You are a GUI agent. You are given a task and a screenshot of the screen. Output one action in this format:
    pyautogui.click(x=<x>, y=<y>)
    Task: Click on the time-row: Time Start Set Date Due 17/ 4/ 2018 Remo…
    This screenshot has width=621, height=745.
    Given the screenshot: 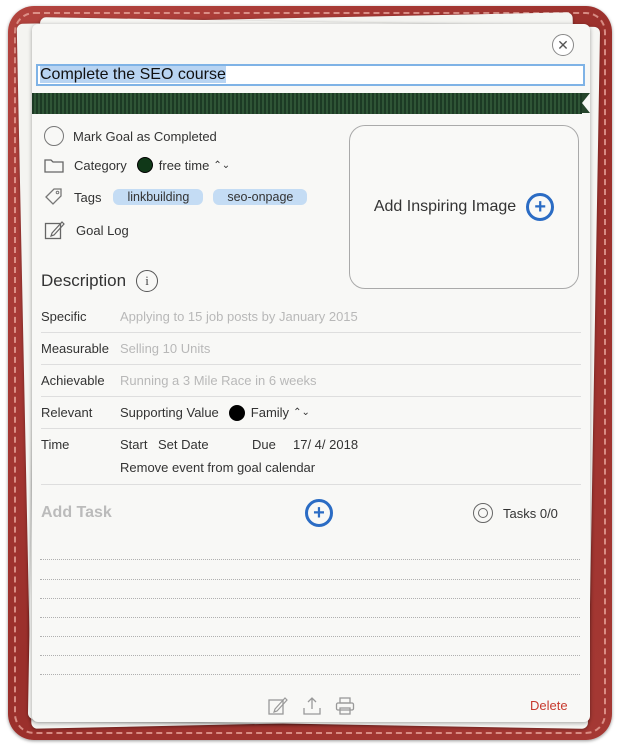 What is the action you would take?
    pyautogui.click(x=311, y=457)
    